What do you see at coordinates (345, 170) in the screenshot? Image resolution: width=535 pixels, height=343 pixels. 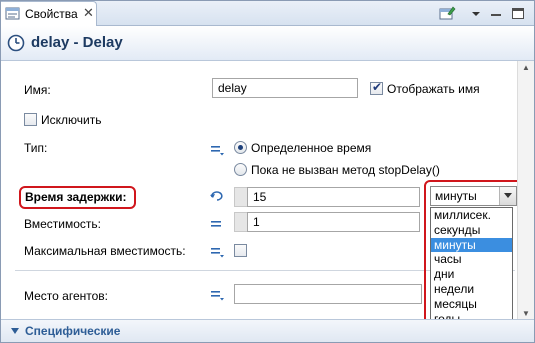 I see `type-option-stopdelay: Пока не вызван метод stopDelay()` at bounding box center [345, 170].